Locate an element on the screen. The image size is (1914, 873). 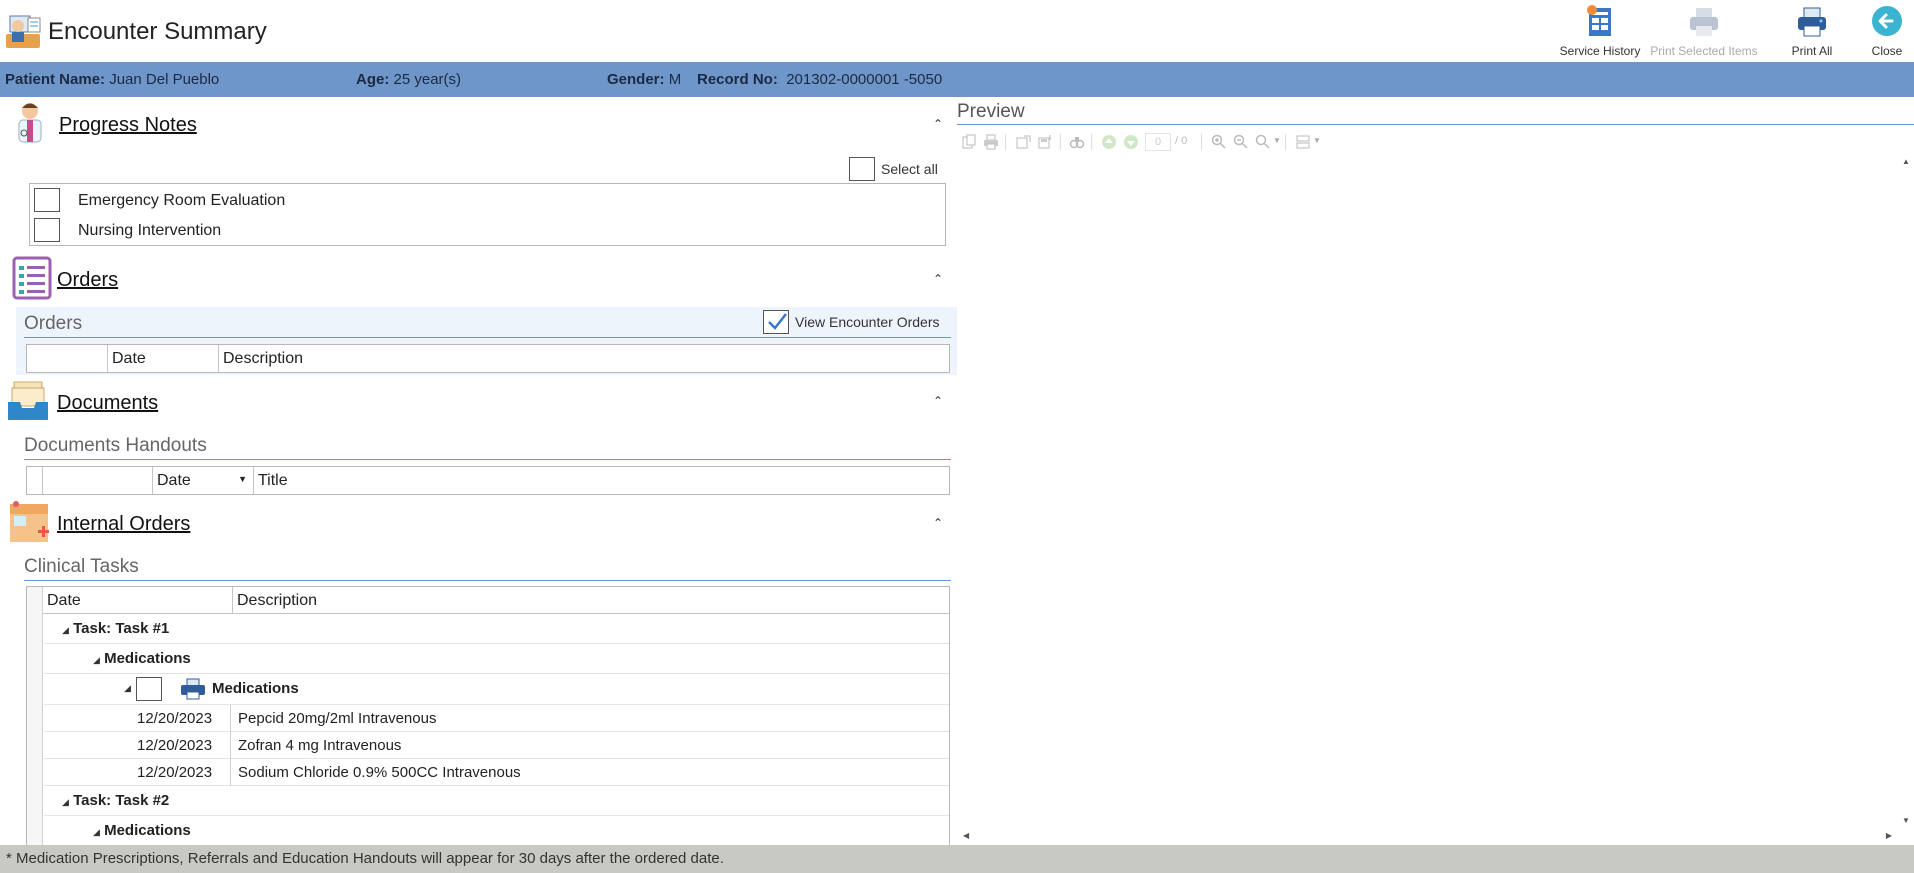
list-item: Nursing Intervention is located at coordinates (127, 232).